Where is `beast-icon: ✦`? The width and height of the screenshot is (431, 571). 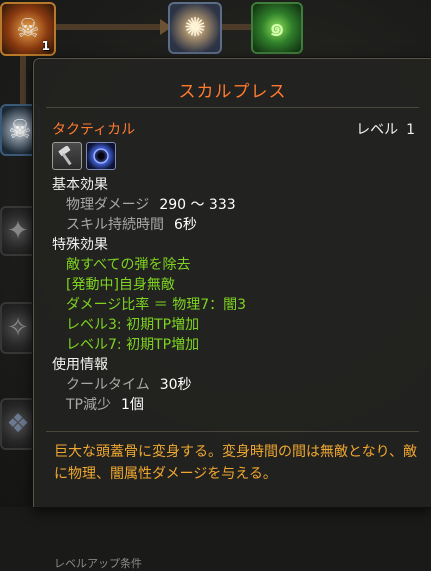
beast-icon: ✦ is located at coordinates (18, 231).